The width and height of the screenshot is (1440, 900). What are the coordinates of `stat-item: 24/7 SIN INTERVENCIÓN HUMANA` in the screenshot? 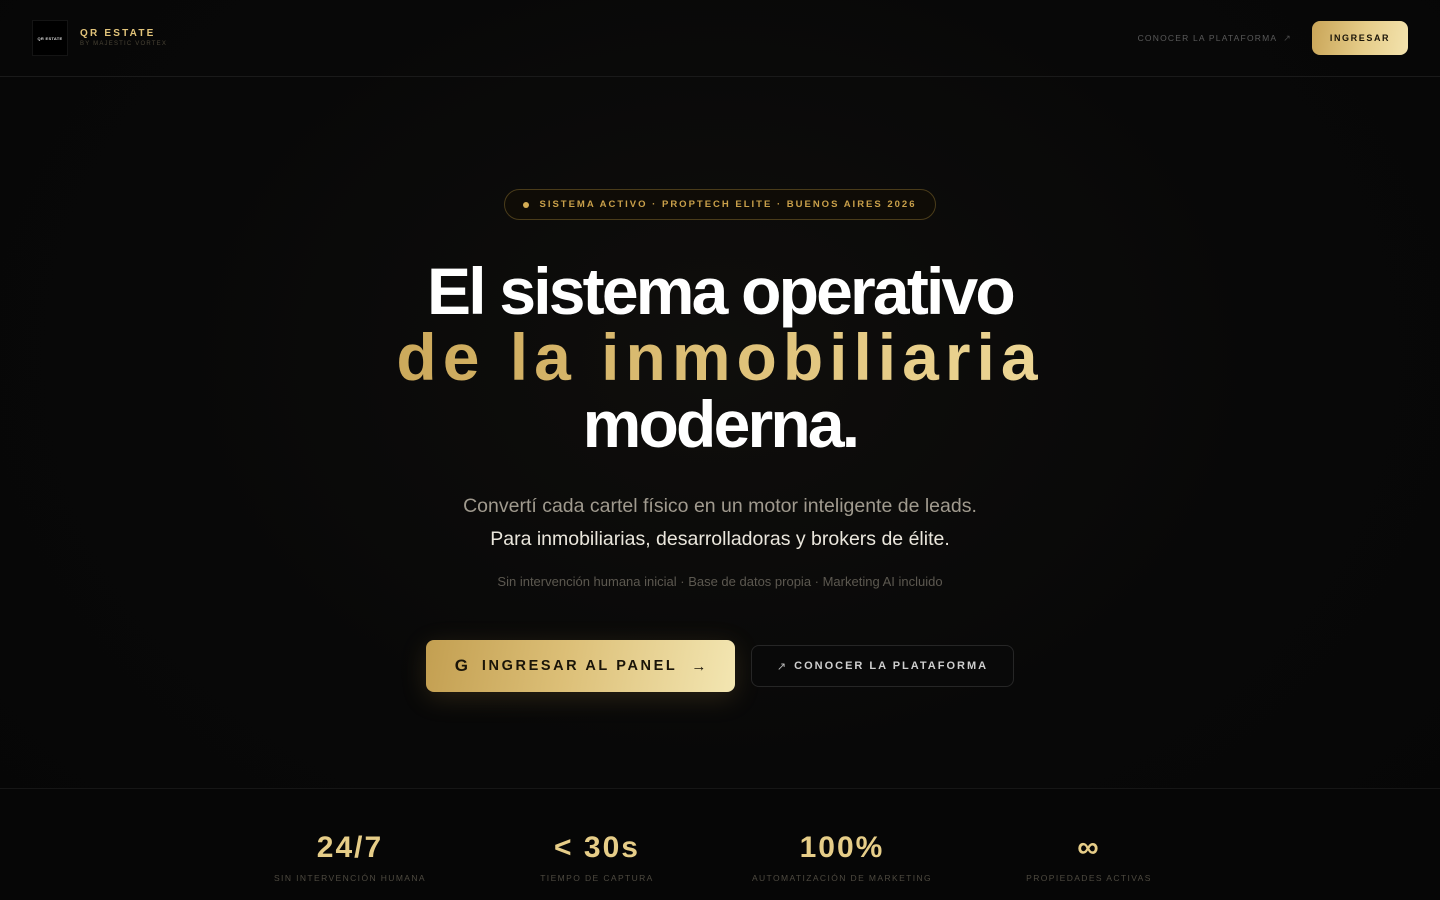 It's located at (350, 857).